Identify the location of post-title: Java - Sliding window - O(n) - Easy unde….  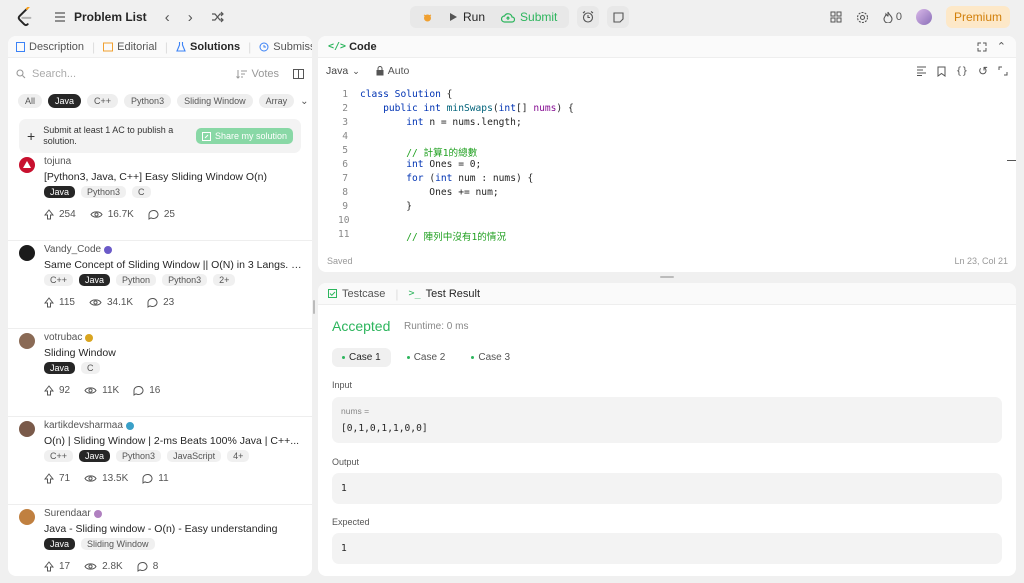
(173, 529).